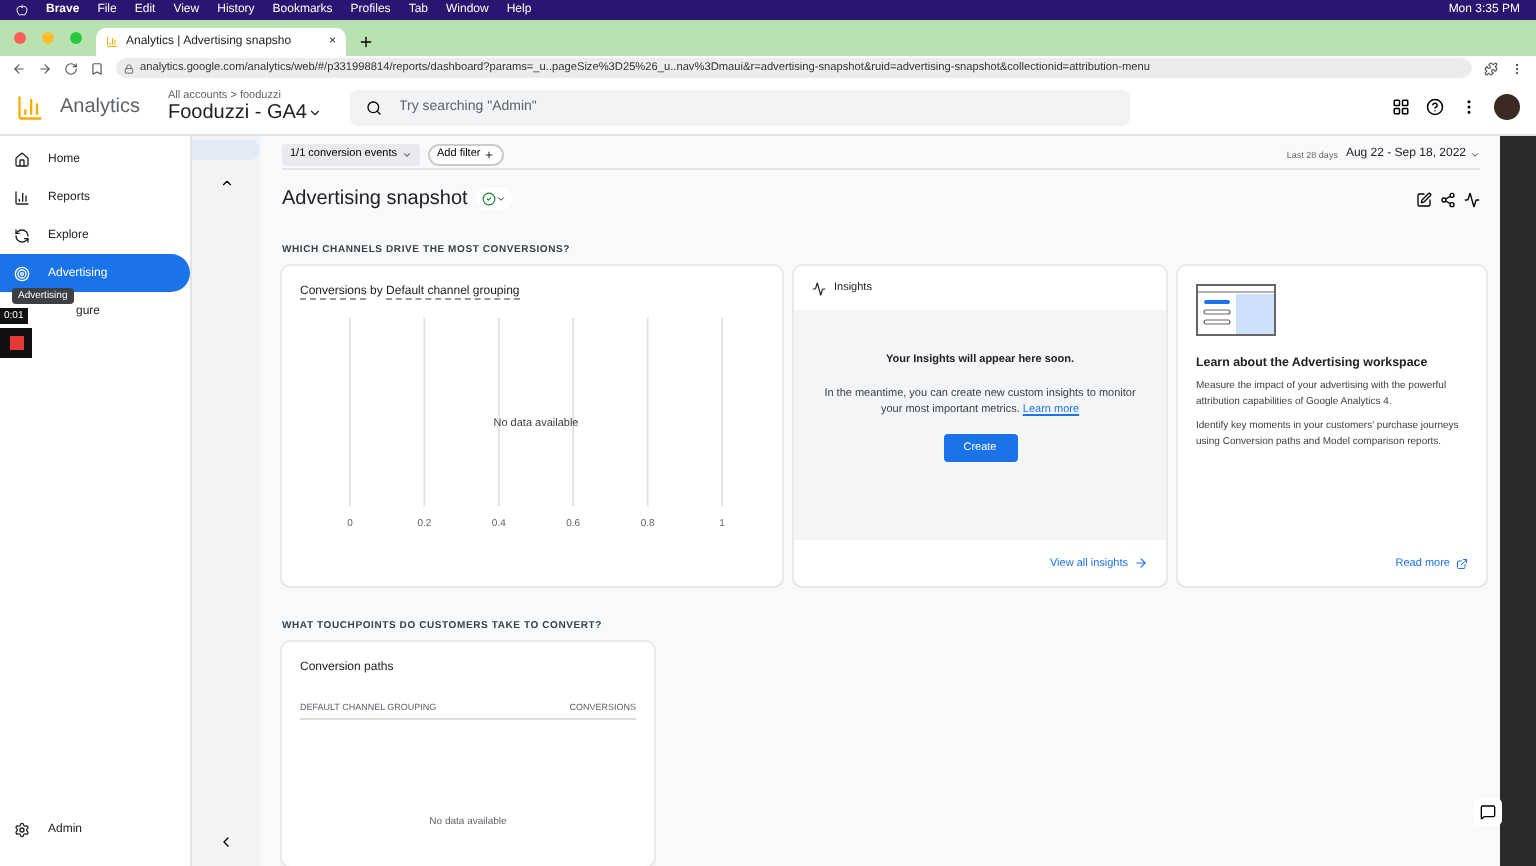 The image size is (1536, 866). Describe the element at coordinates (1517, 68) in the screenshot. I see `more-icon` at that location.